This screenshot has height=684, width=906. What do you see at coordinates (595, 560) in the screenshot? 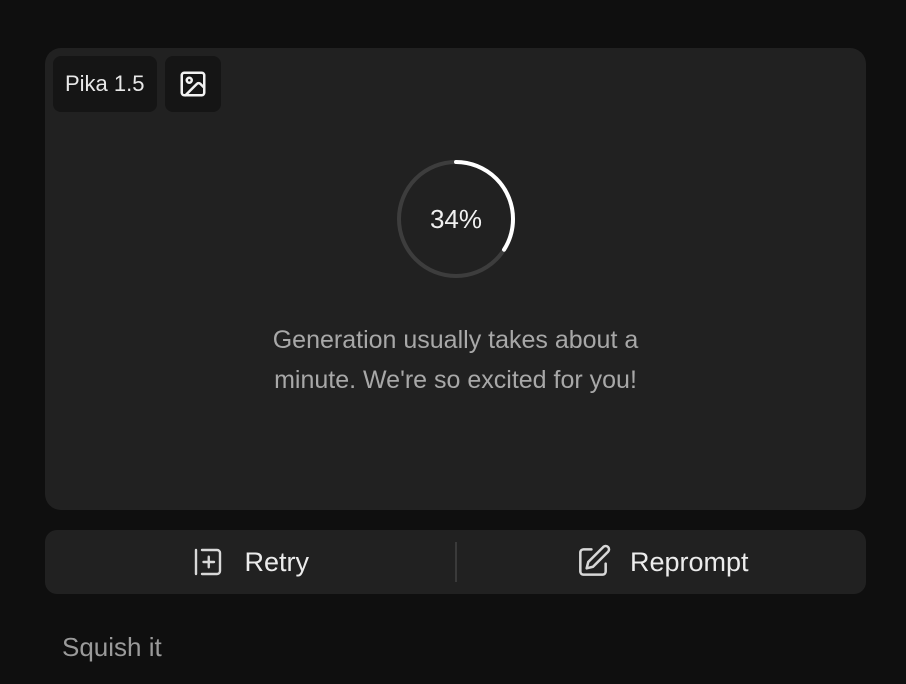
I see `edit-icon` at bounding box center [595, 560].